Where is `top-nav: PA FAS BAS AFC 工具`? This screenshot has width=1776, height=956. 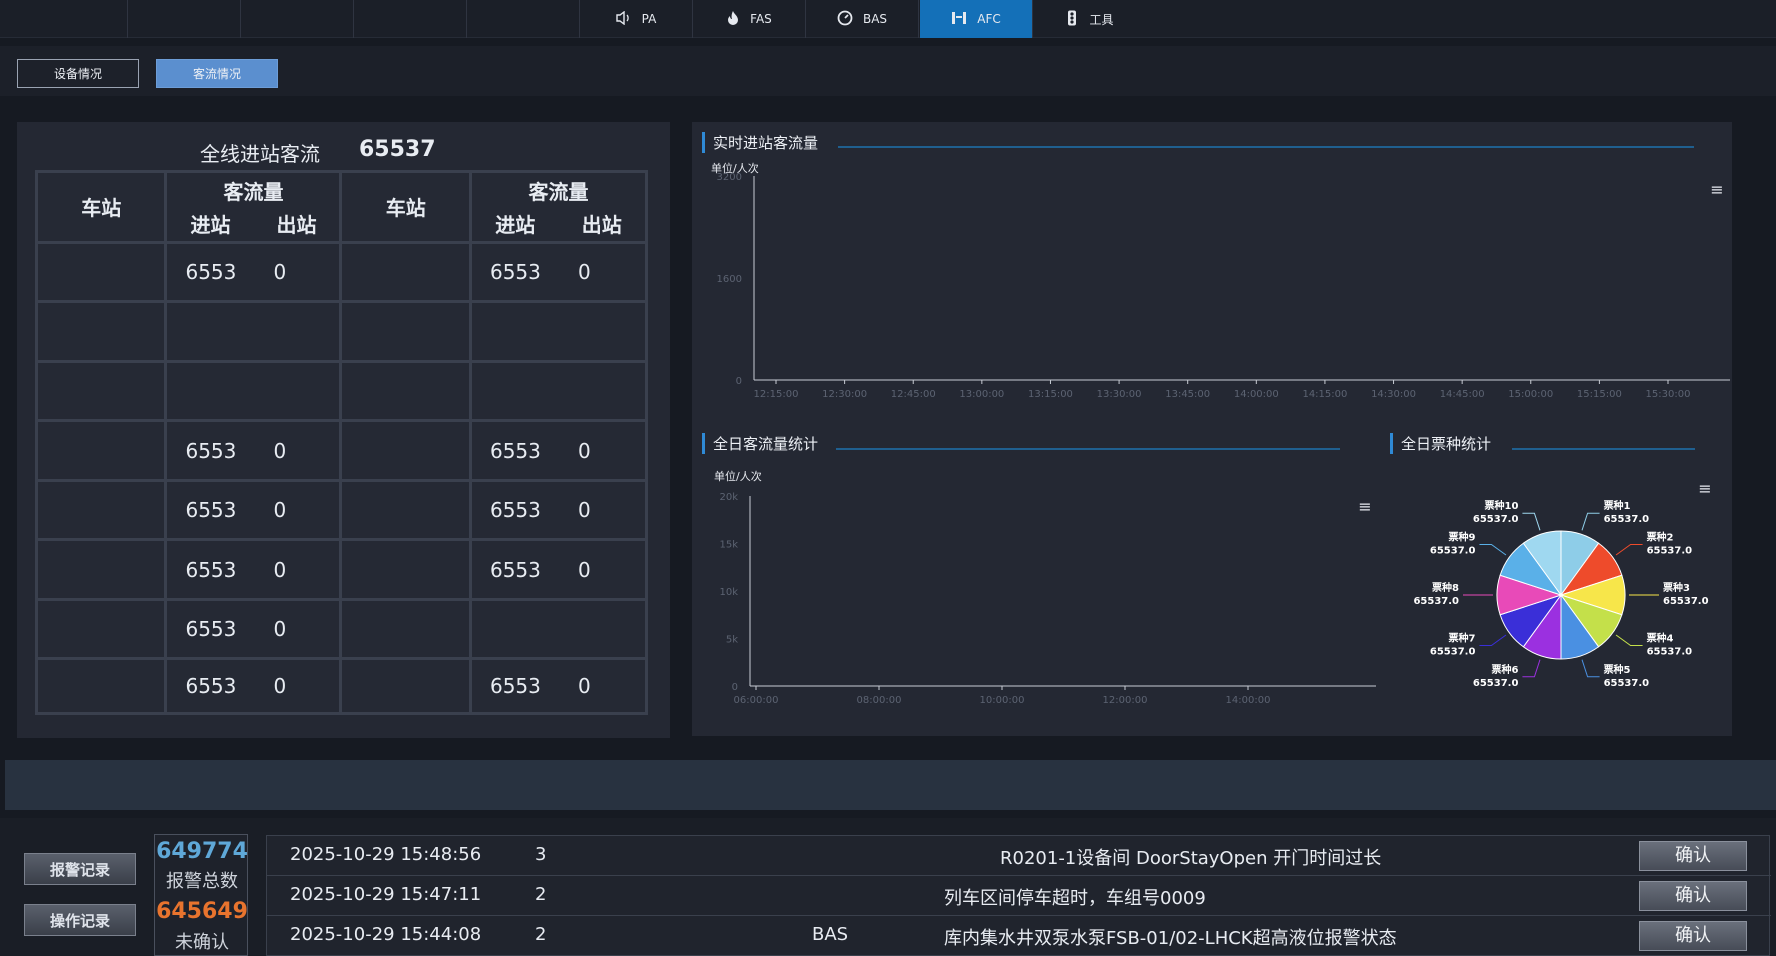
top-nav: PA FAS BAS AFC 工具 is located at coordinates (888, 19).